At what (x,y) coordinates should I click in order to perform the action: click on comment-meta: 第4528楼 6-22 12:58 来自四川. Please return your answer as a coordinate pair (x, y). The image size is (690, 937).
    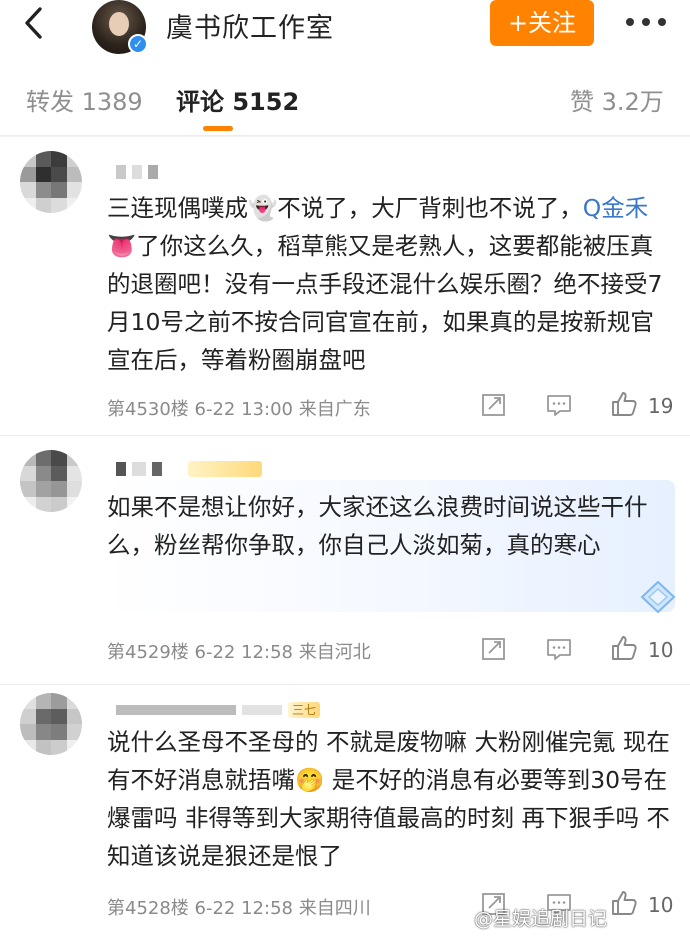
    Looking at the image, I should click on (239, 908).